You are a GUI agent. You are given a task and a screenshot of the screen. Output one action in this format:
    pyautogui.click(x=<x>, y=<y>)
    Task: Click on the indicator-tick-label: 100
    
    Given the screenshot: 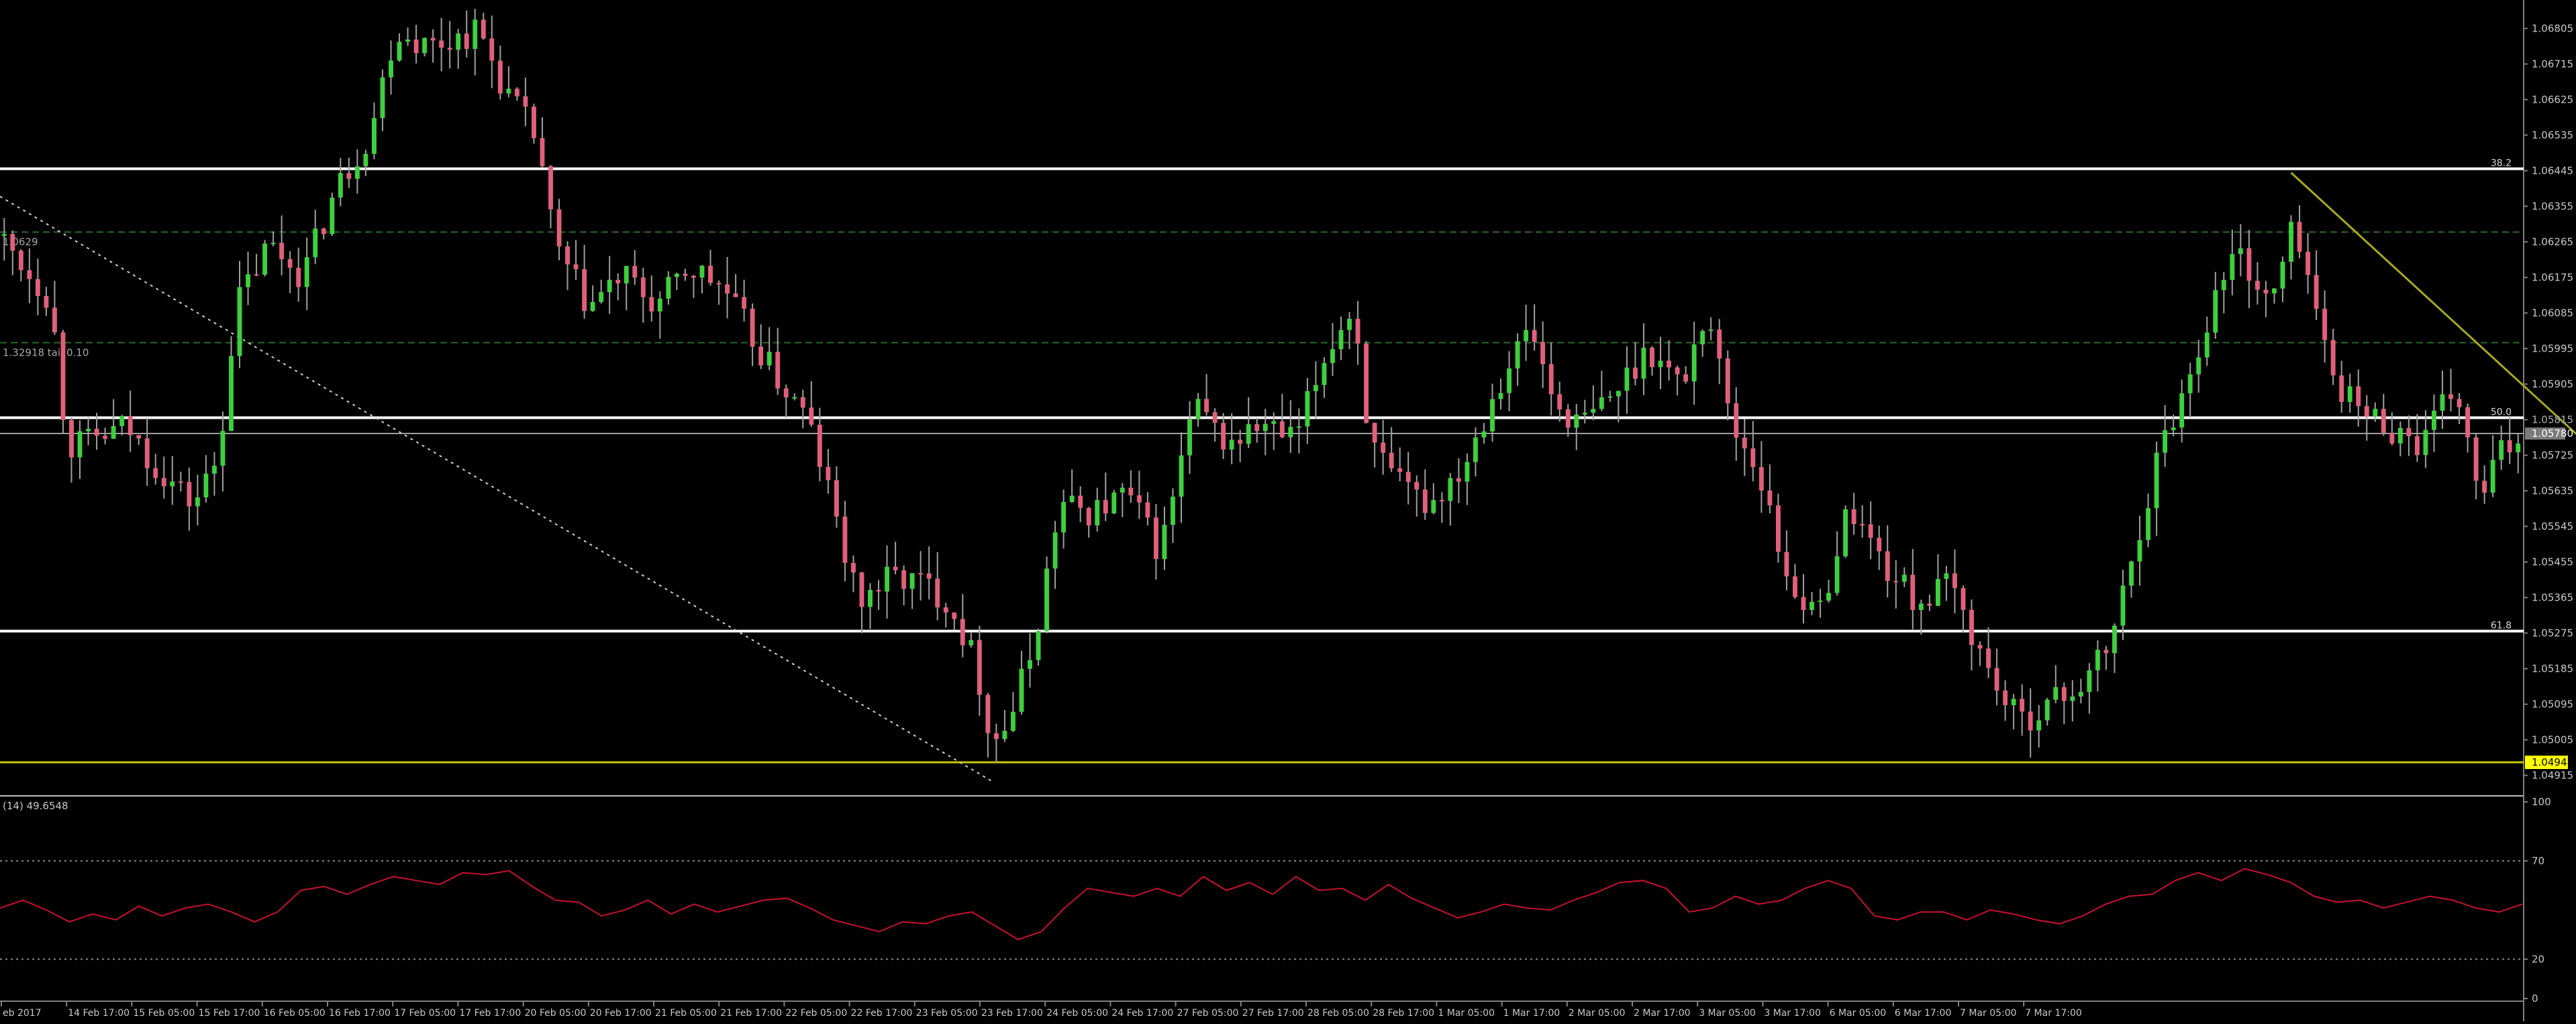 What is the action you would take?
    pyautogui.click(x=2541, y=802)
    